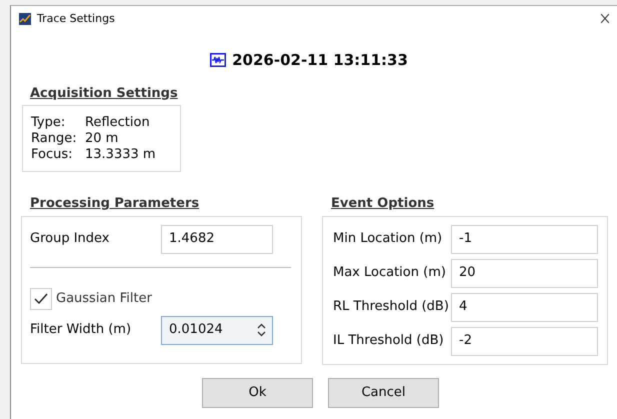 This screenshot has height=419, width=617. Describe the element at coordinates (382, 204) in the screenshot. I see `section-heading: Event Options` at that location.